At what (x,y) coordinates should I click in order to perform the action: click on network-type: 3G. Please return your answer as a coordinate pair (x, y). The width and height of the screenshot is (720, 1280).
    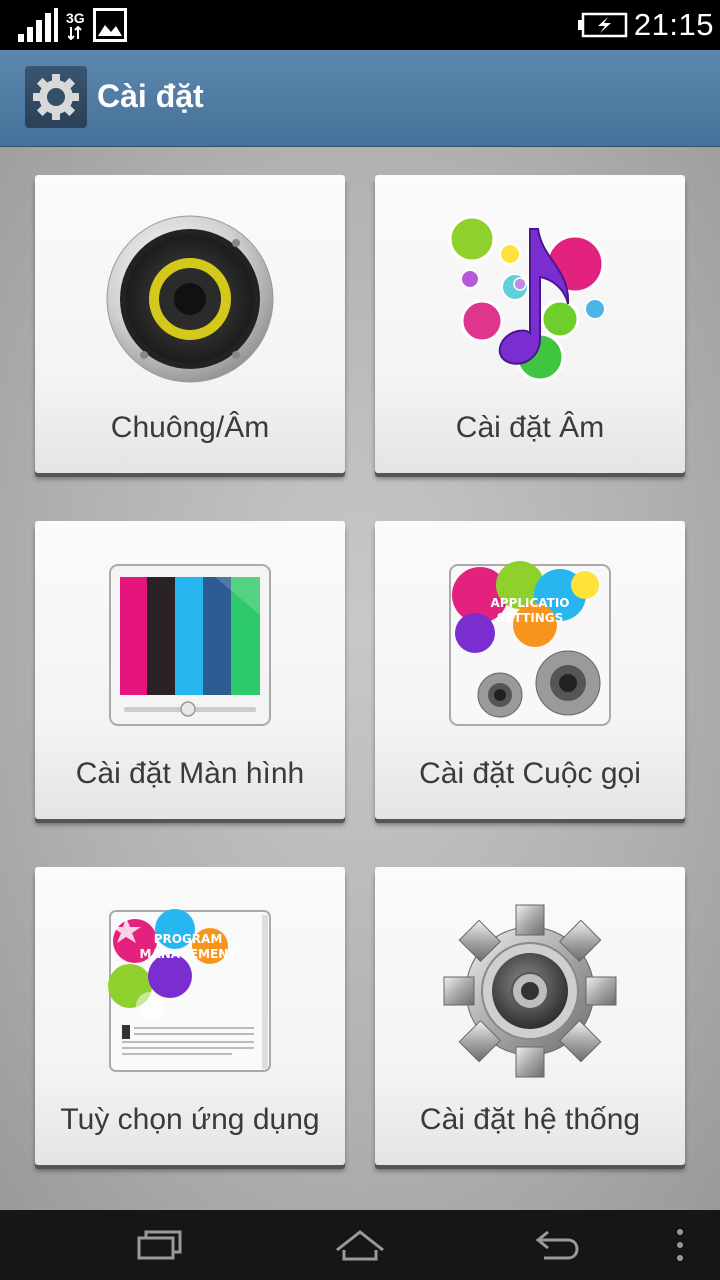
    Looking at the image, I should click on (75, 17).